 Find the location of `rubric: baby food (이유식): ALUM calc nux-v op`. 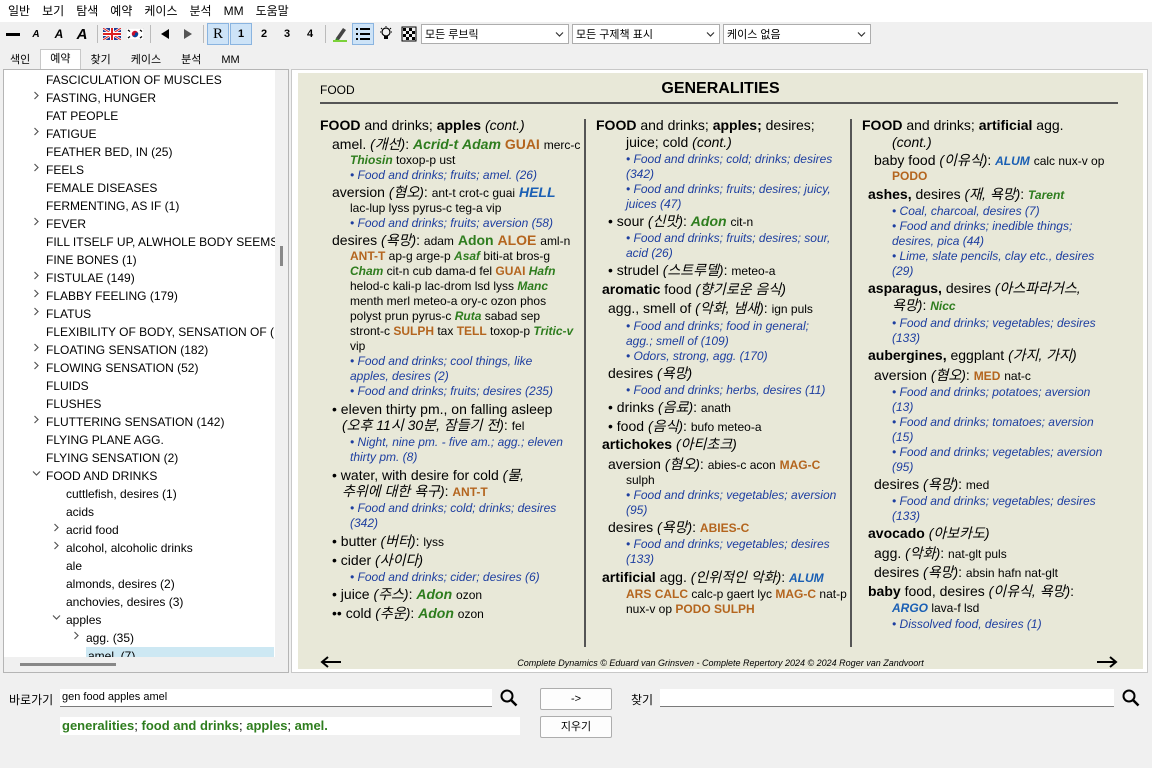

rubric: baby food (이유식): ALUM calc nux-v op is located at coordinates (989, 161).